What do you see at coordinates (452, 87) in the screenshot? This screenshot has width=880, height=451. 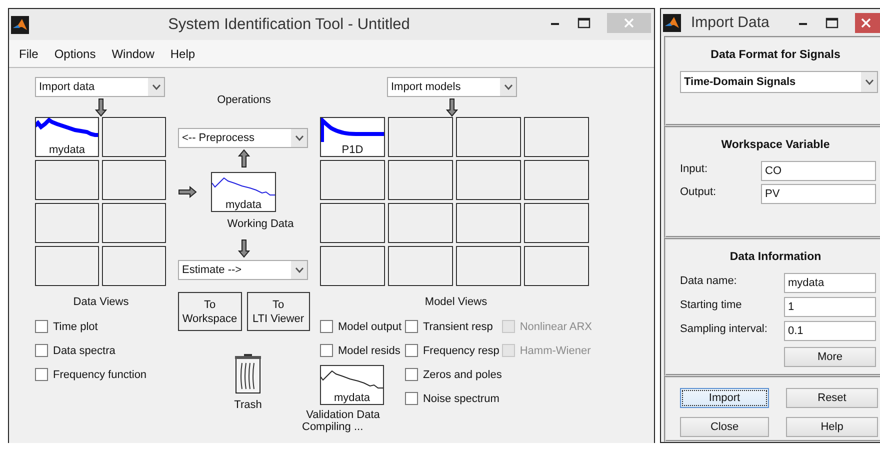 I see `dropdown: Import models` at bounding box center [452, 87].